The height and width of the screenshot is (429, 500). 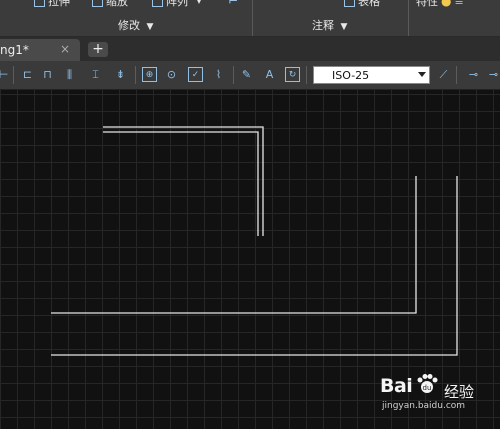 What do you see at coordinates (69, 74) in the screenshot?
I see `continue-dim-icon: ⫼` at bounding box center [69, 74].